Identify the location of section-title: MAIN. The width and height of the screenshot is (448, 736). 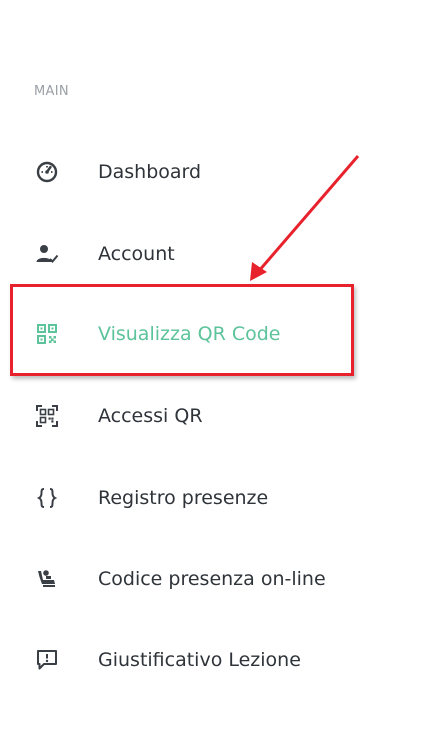
(51, 91).